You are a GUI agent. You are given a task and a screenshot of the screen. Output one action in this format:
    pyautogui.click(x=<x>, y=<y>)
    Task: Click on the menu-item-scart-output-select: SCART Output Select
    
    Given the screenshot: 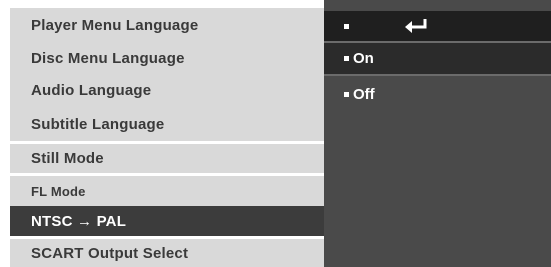 What is the action you would take?
    pyautogui.click(x=167, y=253)
    